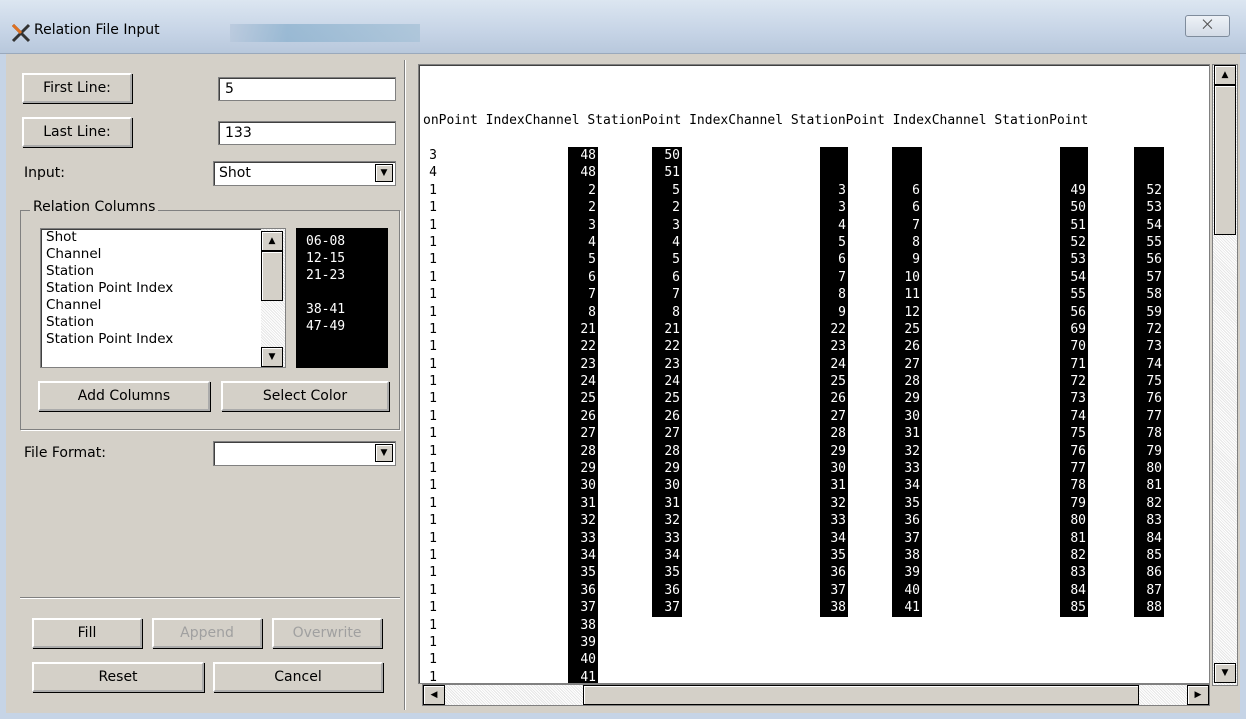  What do you see at coordinates (592, 260) in the screenshot?
I see `preview-cell: 5` at bounding box center [592, 260].